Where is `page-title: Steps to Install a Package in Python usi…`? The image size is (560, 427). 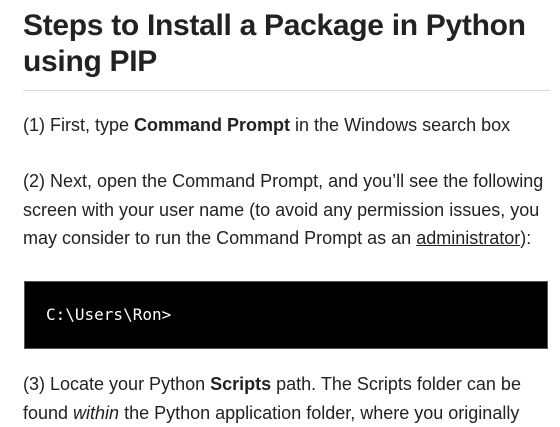 page-title: Steps to Install a Package in Python usi… is located at coordinates (274, 43).